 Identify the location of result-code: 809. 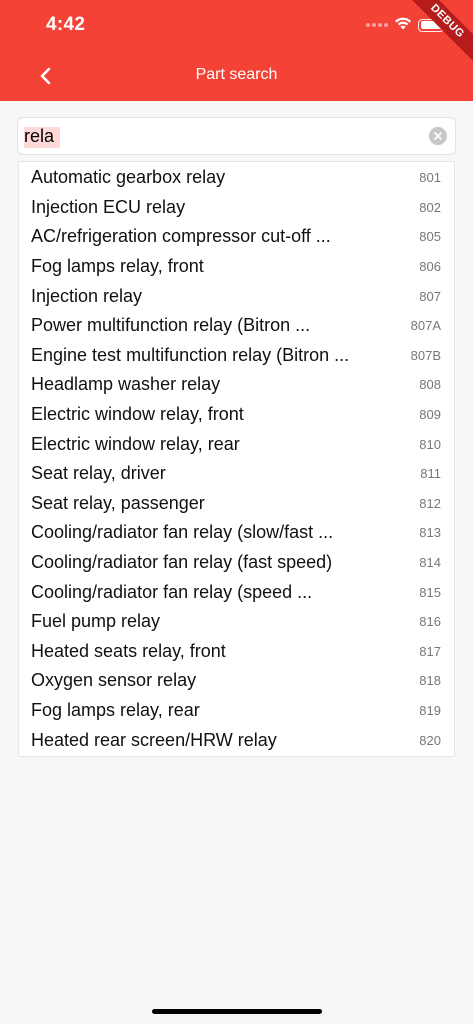
(430, 415).